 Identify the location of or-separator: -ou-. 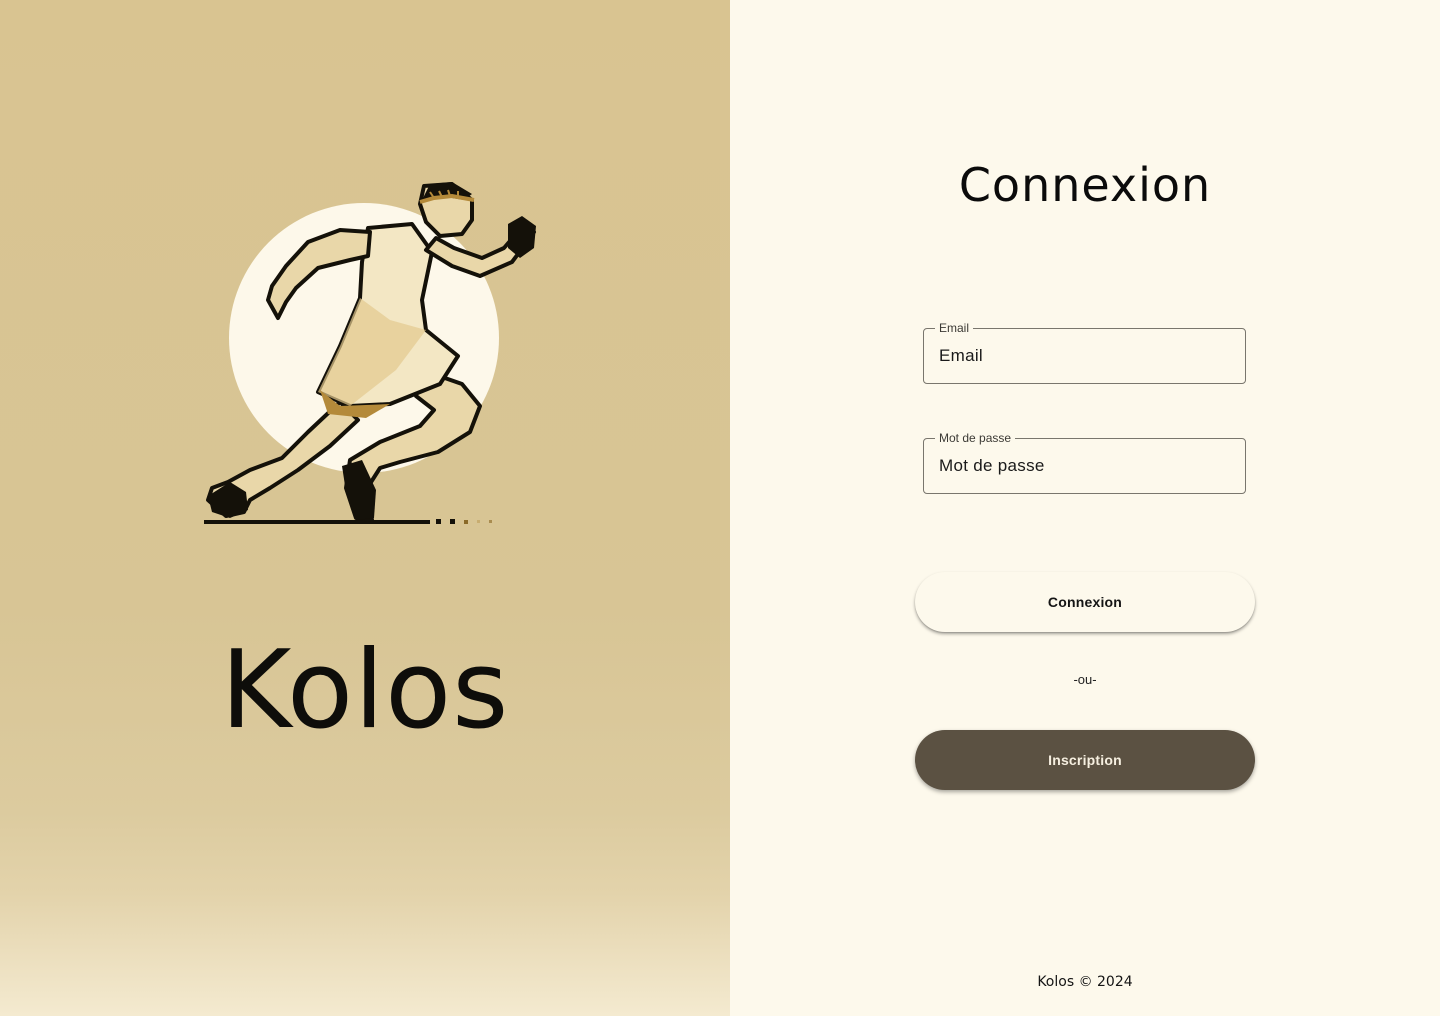
(1085, 679).